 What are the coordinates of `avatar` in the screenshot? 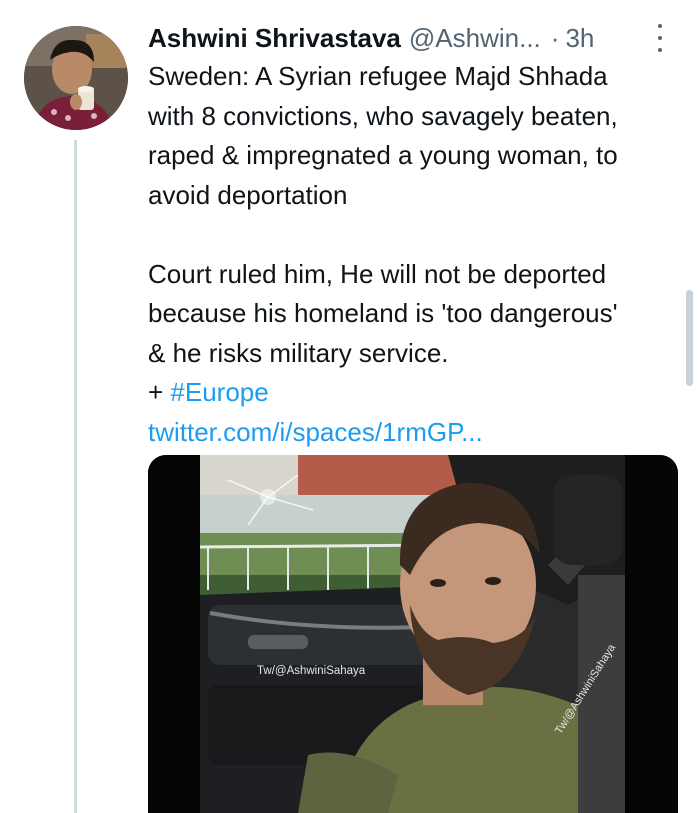 It's located at (76, 78).